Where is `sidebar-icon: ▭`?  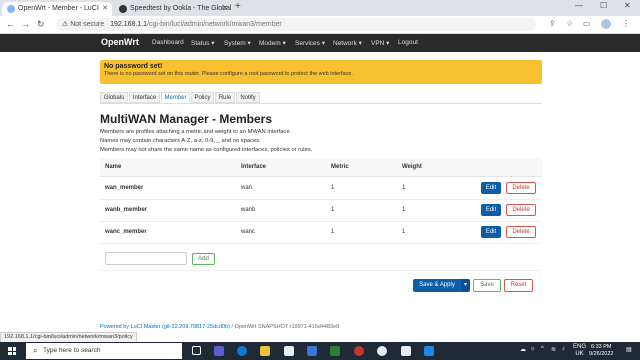
sidebar-icon: ▭ is located at coordinates (587, 23).